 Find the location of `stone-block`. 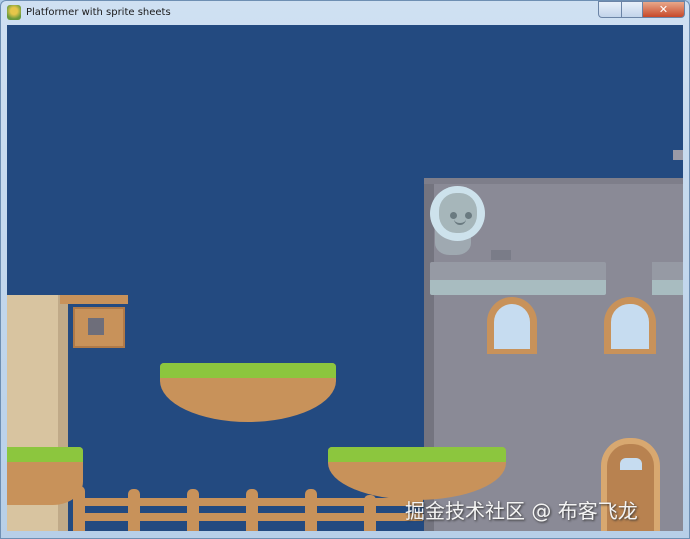

stone-block is located at coordinates (501, 255).